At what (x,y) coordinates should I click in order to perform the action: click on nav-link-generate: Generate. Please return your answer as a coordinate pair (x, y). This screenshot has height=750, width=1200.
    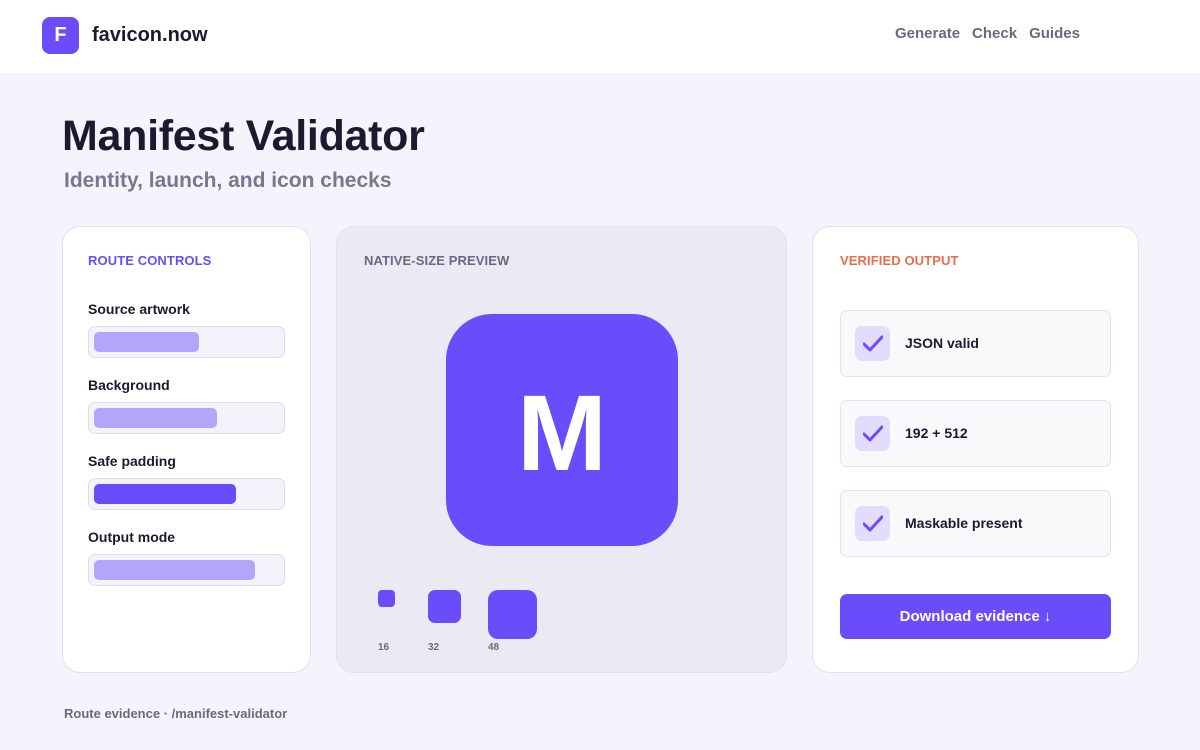
    Looking at the image, I should click on (927, 33).